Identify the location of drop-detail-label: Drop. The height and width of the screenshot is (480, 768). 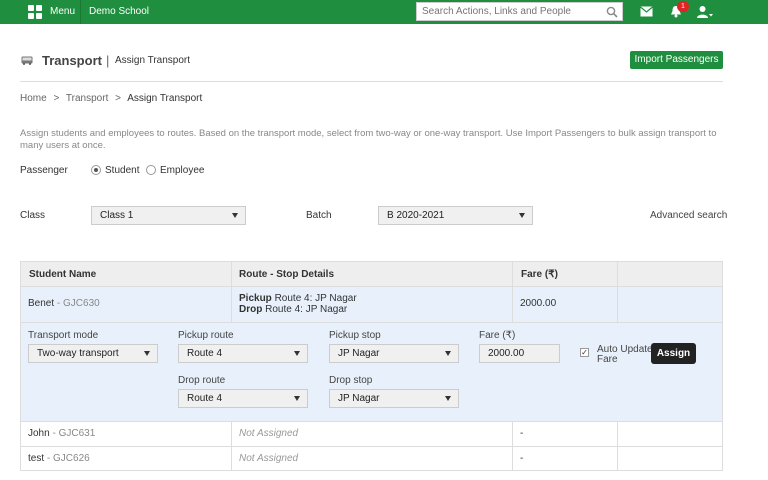
(251, 309).